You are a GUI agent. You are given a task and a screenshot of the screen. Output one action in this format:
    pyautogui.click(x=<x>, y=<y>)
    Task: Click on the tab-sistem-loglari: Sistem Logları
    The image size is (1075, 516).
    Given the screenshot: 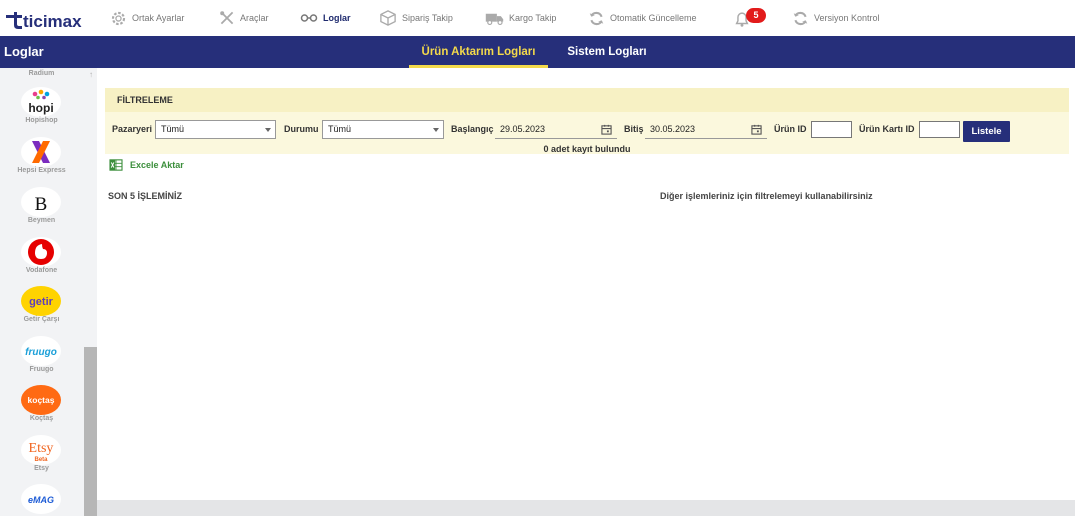 What is the action you would take?
    pyautogui.click(x=607, y=52)
    